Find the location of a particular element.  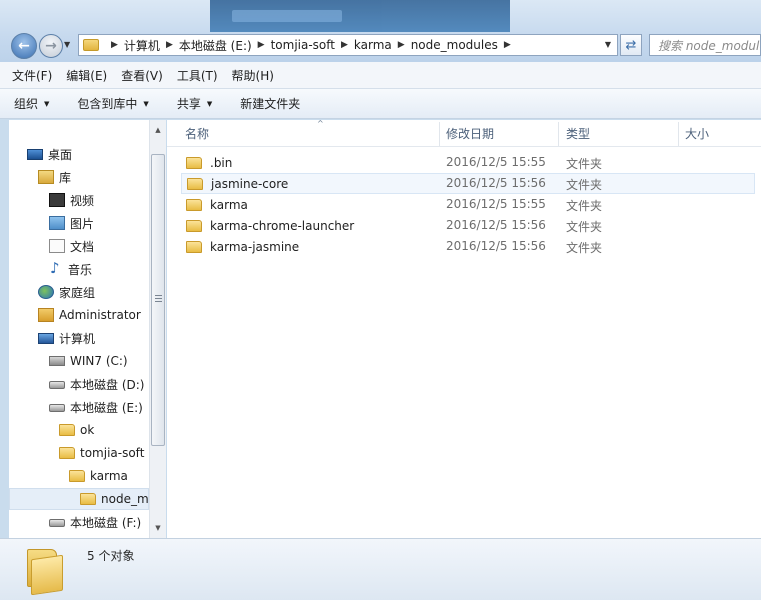

grip-icon is located at coordinates (158, 298).